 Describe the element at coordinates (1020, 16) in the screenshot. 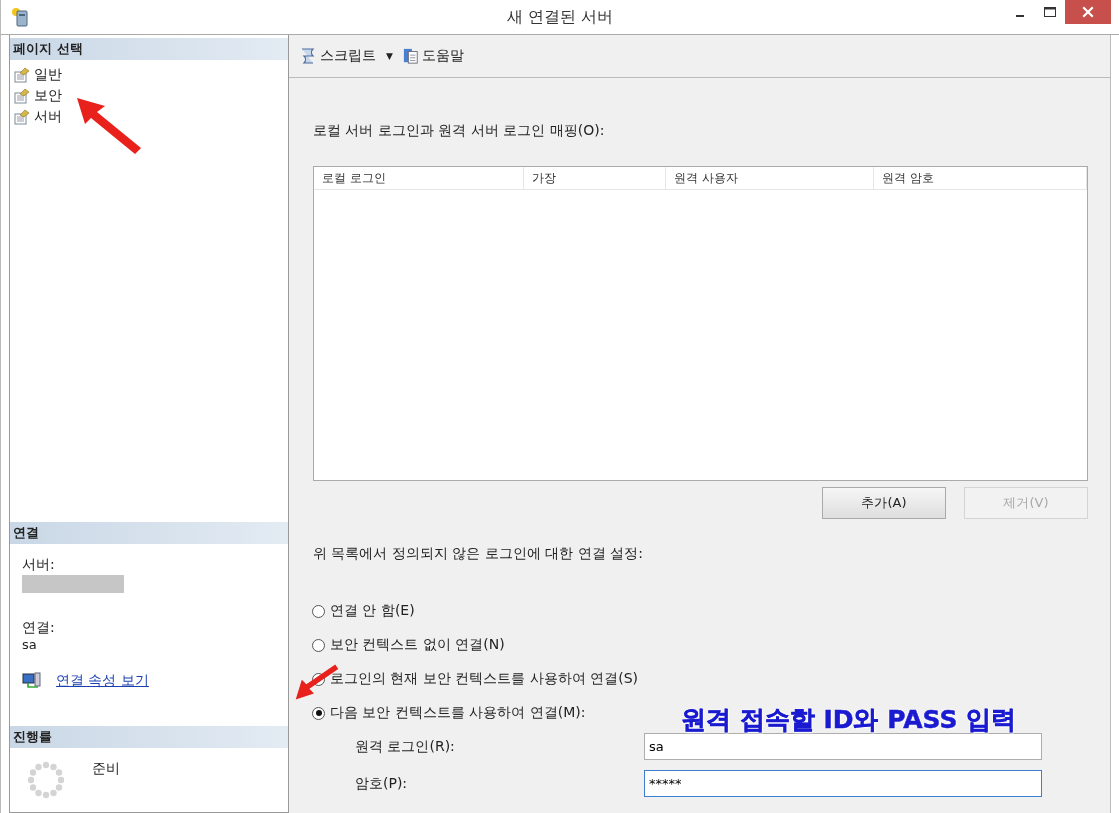

I see `minimize-icon` at that location.